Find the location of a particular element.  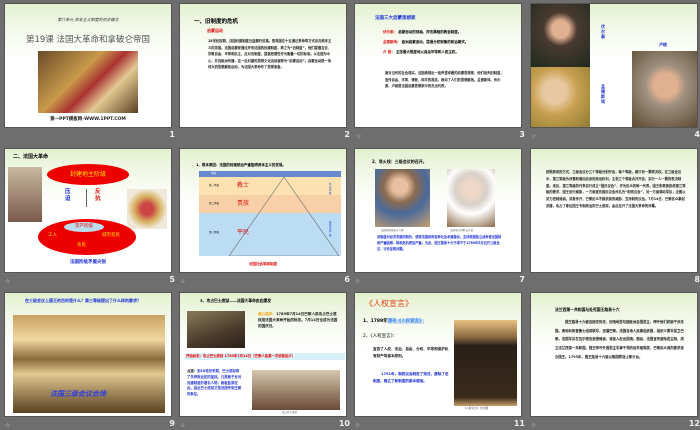

peasants-label: 农民 is located at coordinates (81, 245).